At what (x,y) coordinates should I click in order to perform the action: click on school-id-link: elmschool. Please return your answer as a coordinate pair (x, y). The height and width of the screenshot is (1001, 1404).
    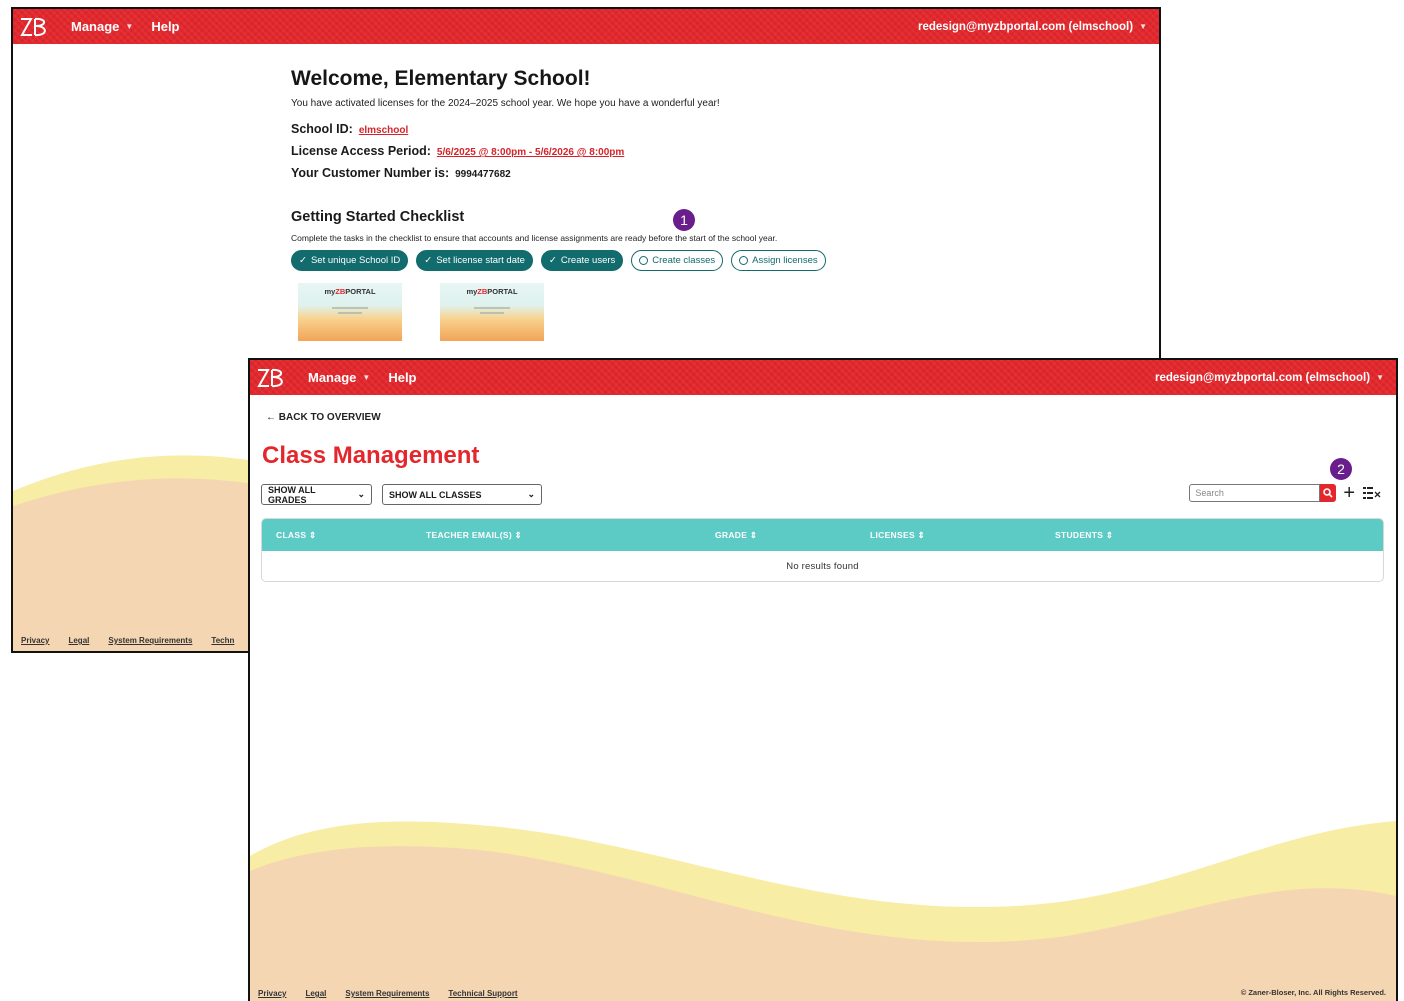
    Looking at the image, I should click on (383, 130).